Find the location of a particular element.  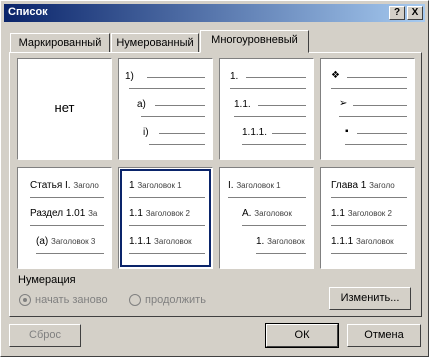

ok-button: ОК is located at coordinates (302, 335).